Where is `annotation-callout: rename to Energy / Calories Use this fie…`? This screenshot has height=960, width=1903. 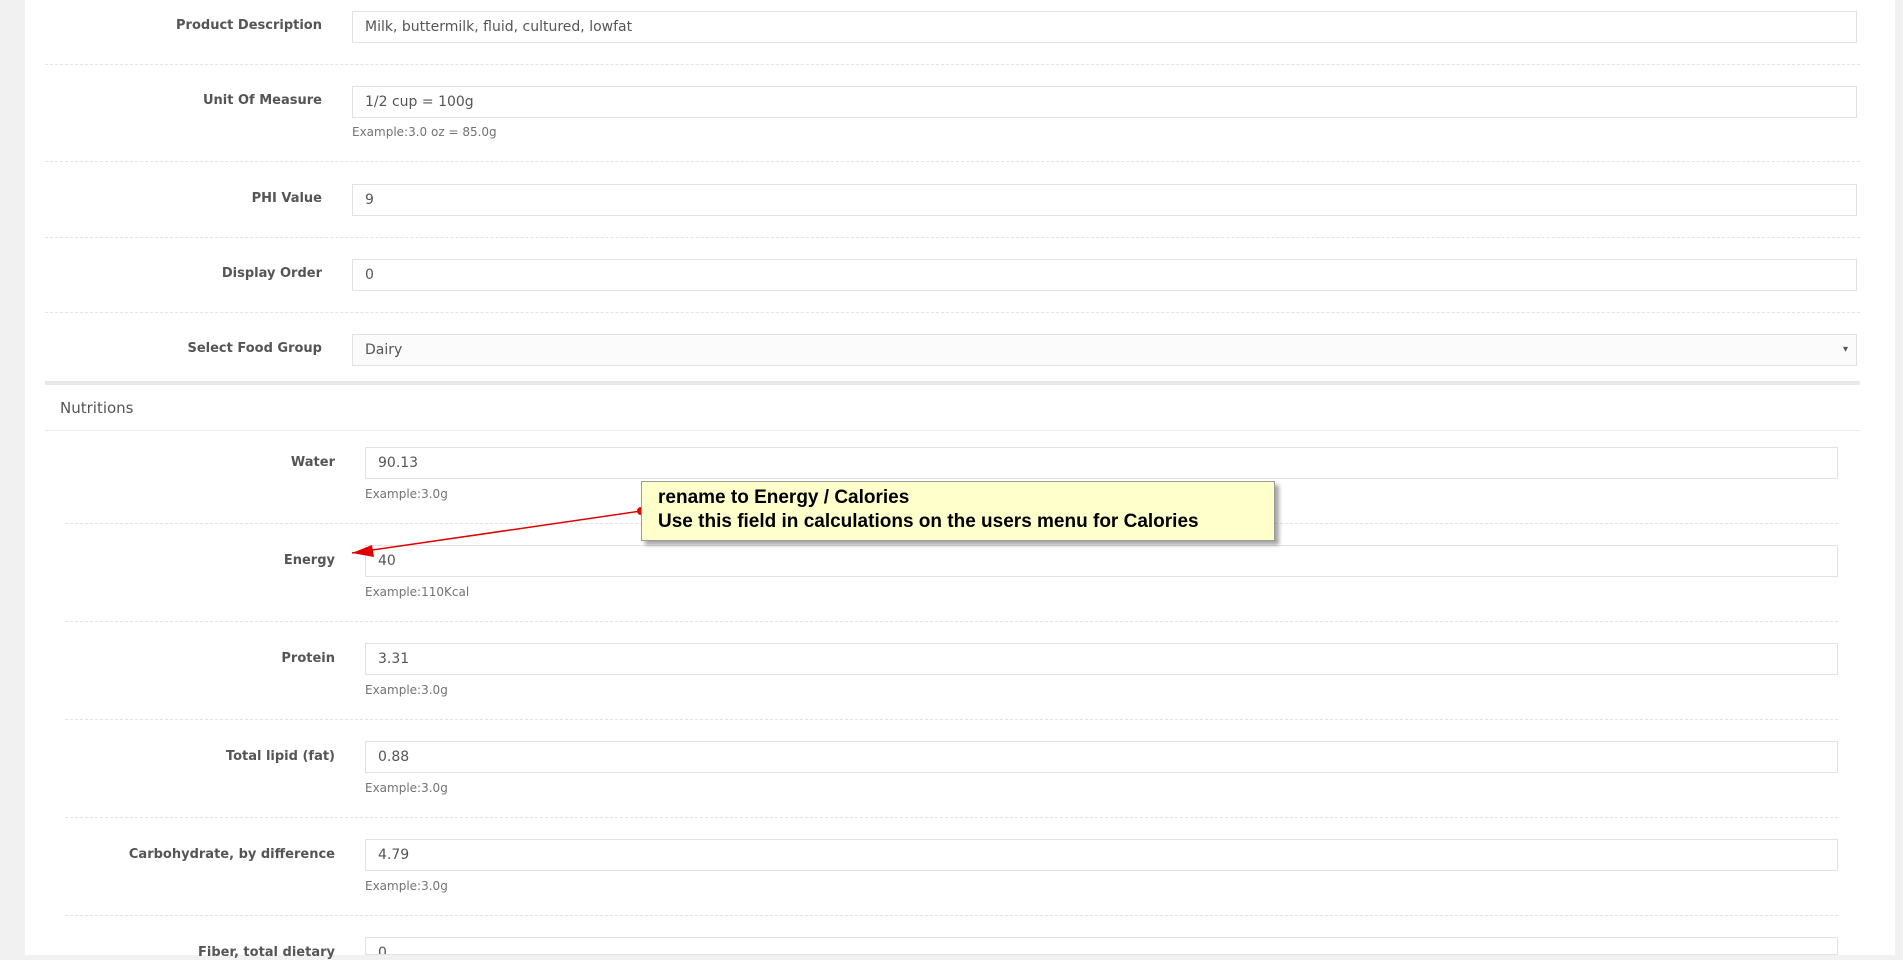
annotation-callout: rename to Energy / Calories Use this fie… is located at coordinates (958, 511).